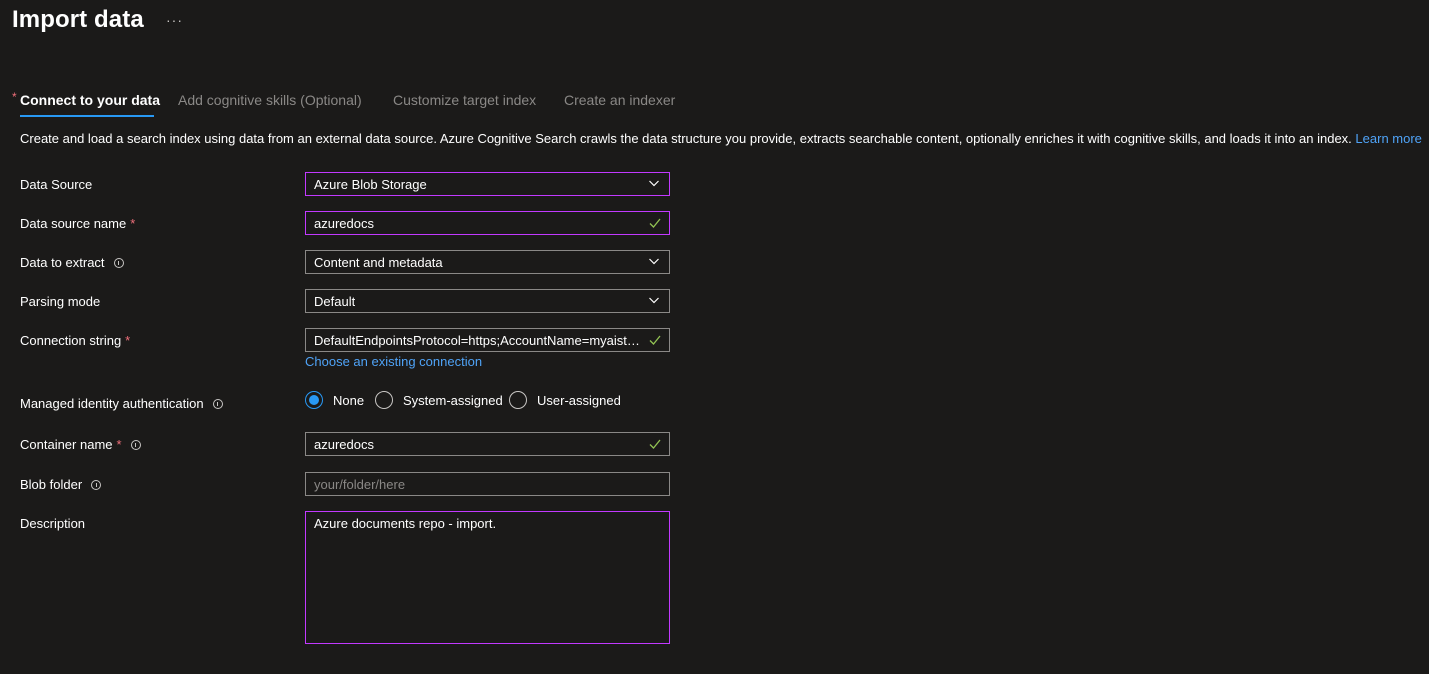 This screenshot has height=674, width=1429. I want to click on label-text: Parsing mode, so click(60, 301).